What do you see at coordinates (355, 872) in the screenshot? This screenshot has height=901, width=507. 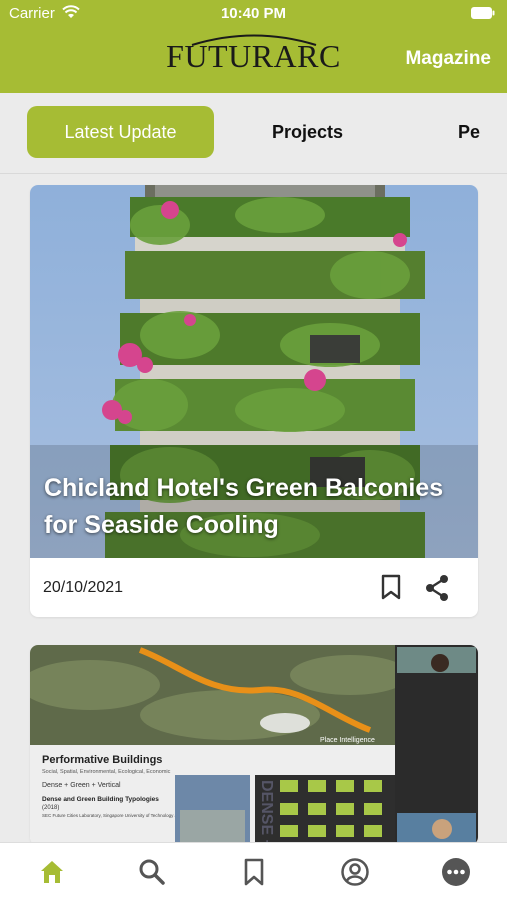 I see `profile-icon` at bounding box center [355, 872].